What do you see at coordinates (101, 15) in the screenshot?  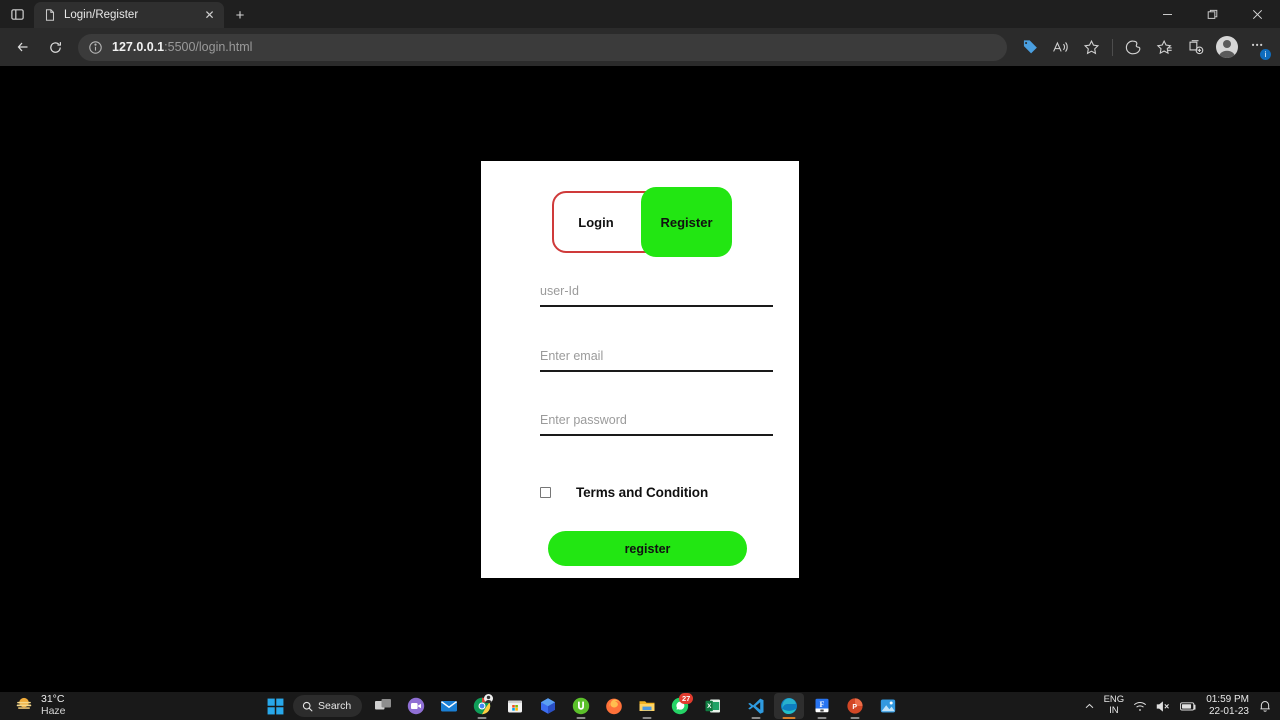 I see `tab-title: Login/Register` at bounding box center [101, 15].